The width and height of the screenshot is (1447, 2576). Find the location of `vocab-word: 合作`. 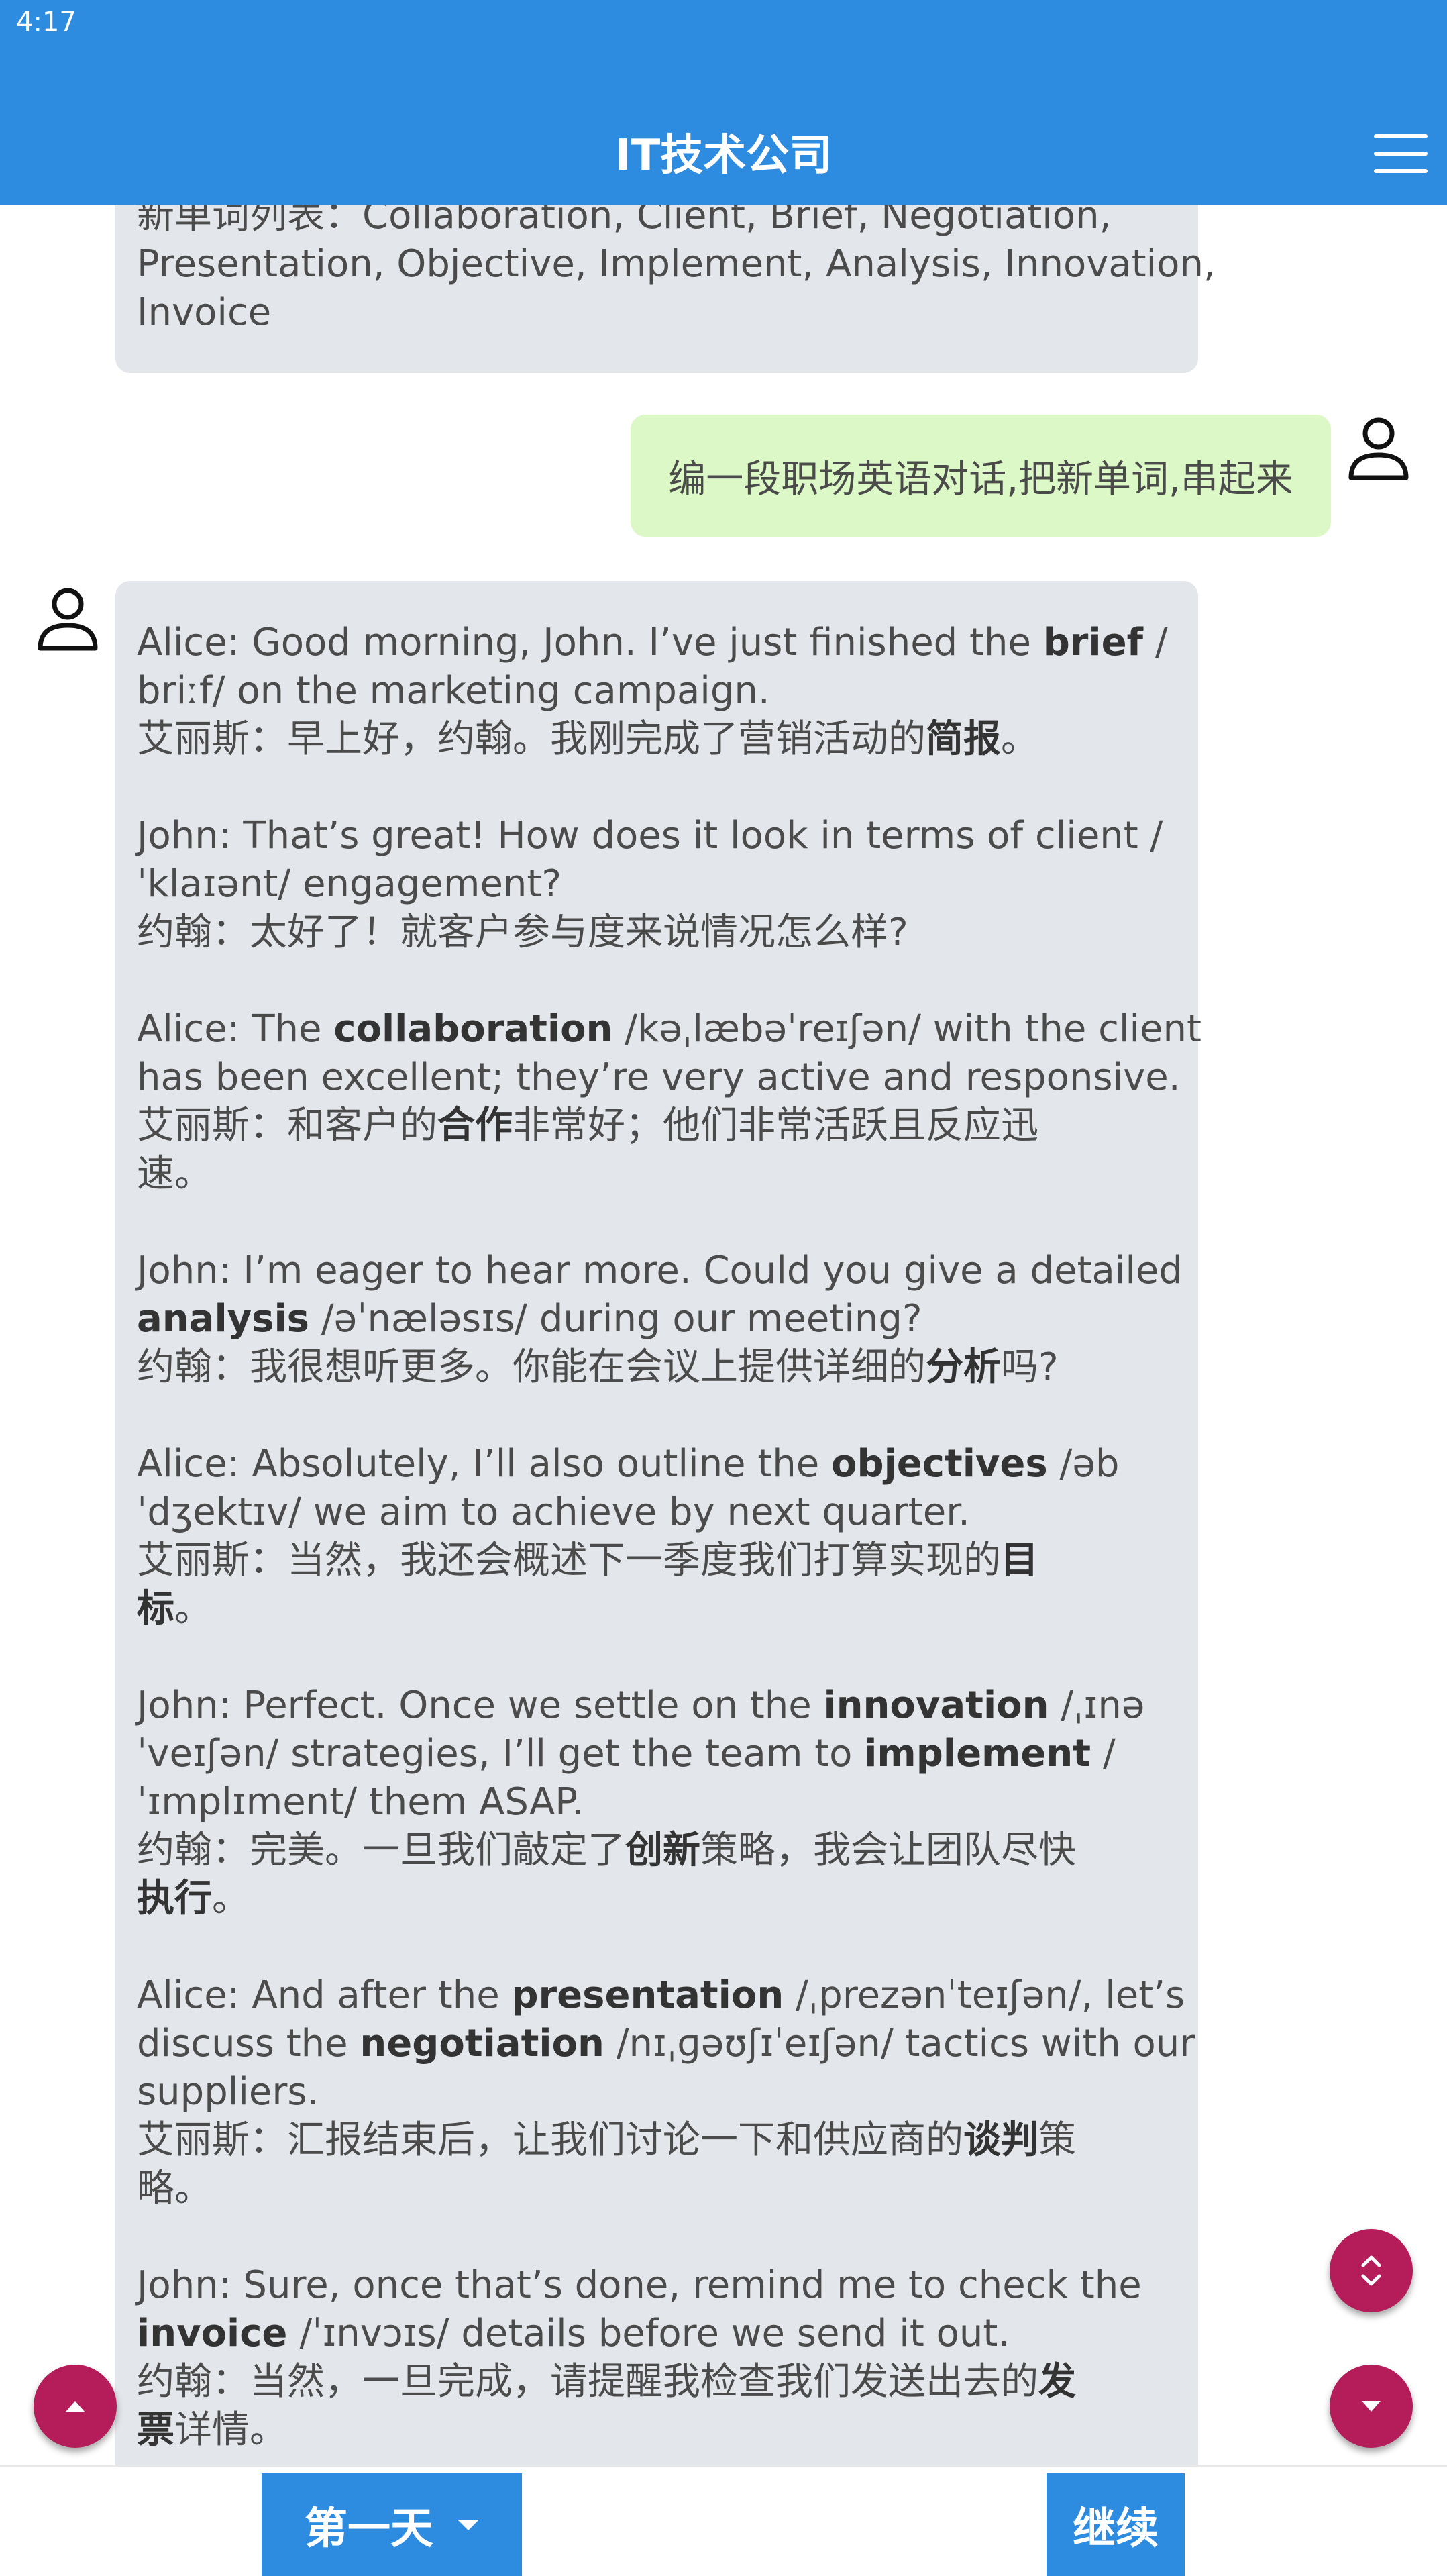

vocab-word: 合作 is located at coordinates (475, 1125).